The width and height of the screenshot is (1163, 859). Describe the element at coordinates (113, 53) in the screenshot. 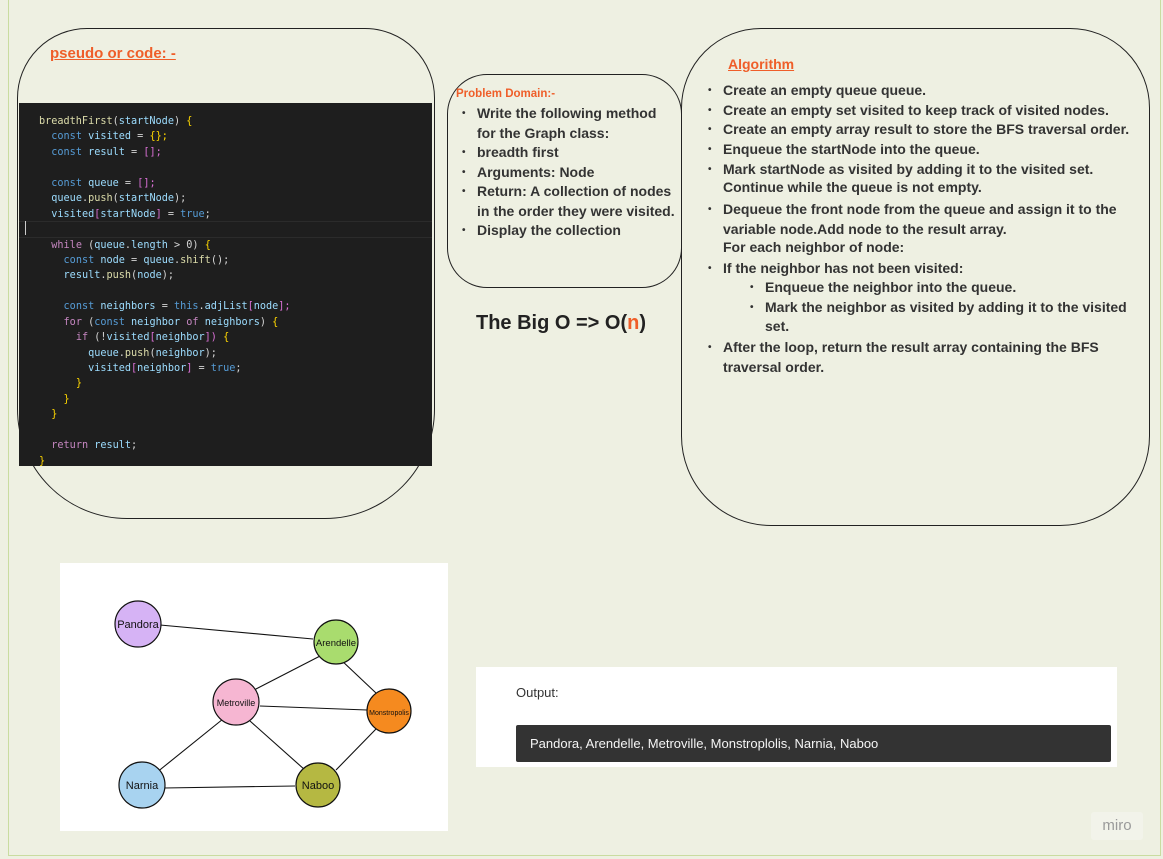

I see `pseudo-title: pseudo or code: -` at that location.